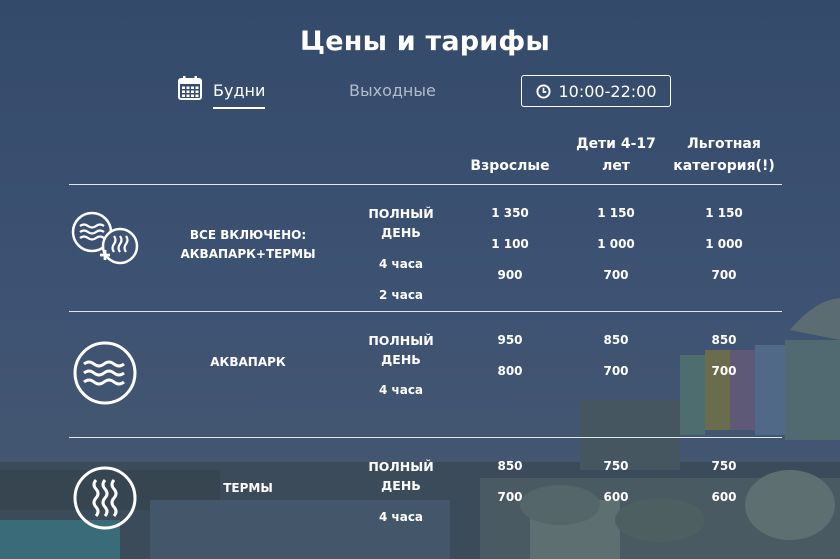 Image resolution: width=840 pixels, height=559 pixels. Describe the element at coordinates (510, 340) in the screenshot. I see `price-cell: 950` at that location.